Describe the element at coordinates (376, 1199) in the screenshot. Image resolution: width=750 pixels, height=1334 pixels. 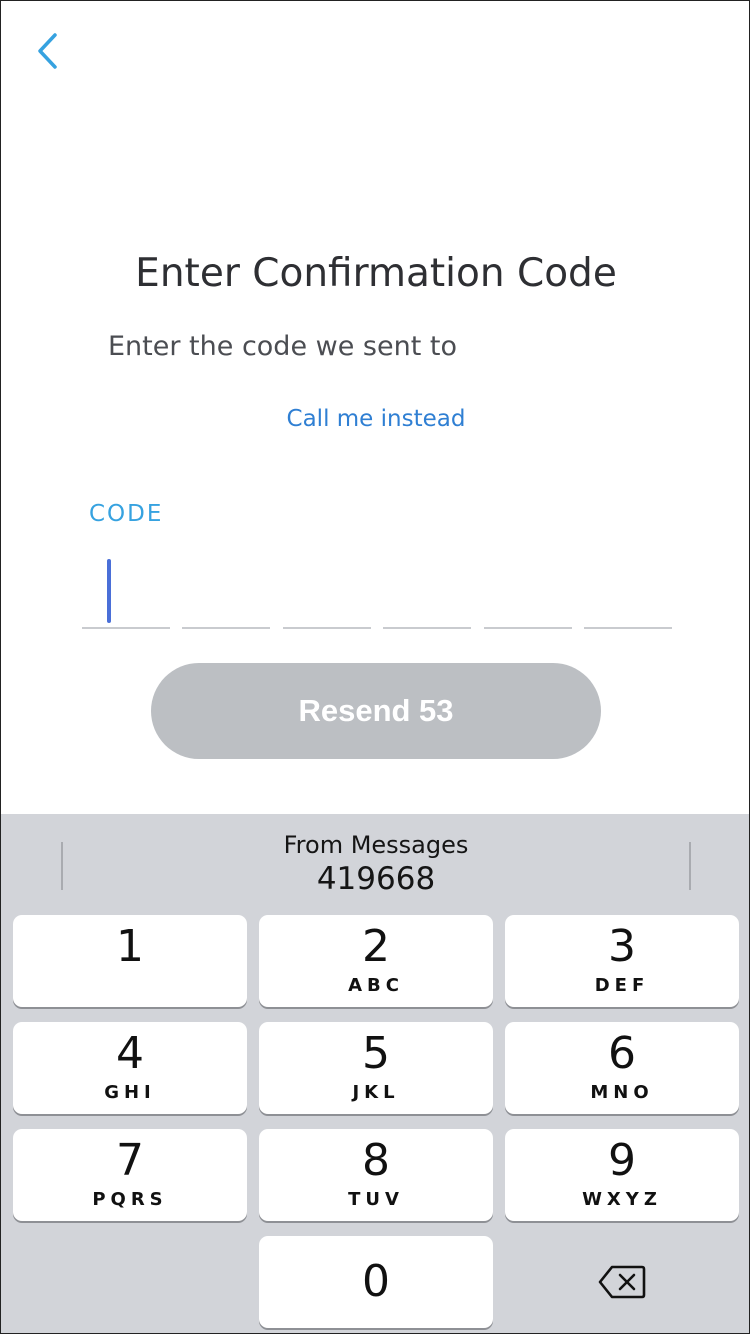
I see `key-letters: TUV` at that location.